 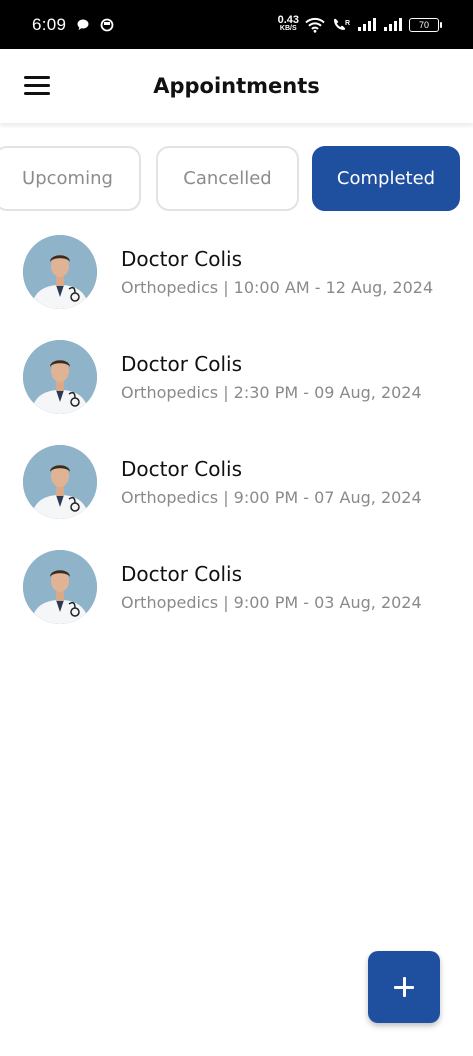 I want to click on battery-level: 70, so click(x=423, y=24).